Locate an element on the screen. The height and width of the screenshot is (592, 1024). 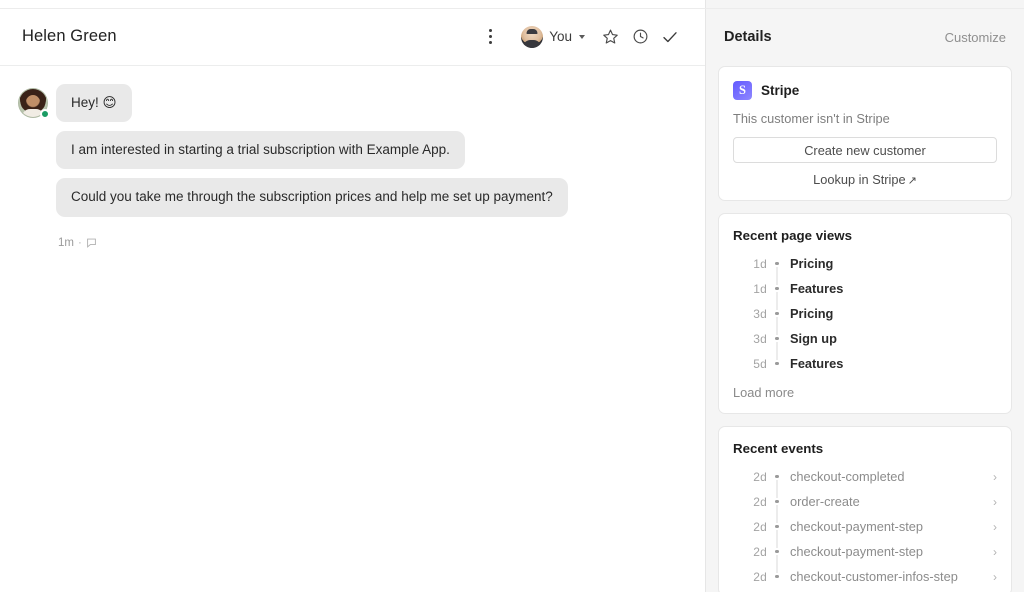
recent-page-views-title: Recent page views is located at coordinates (792, 235).